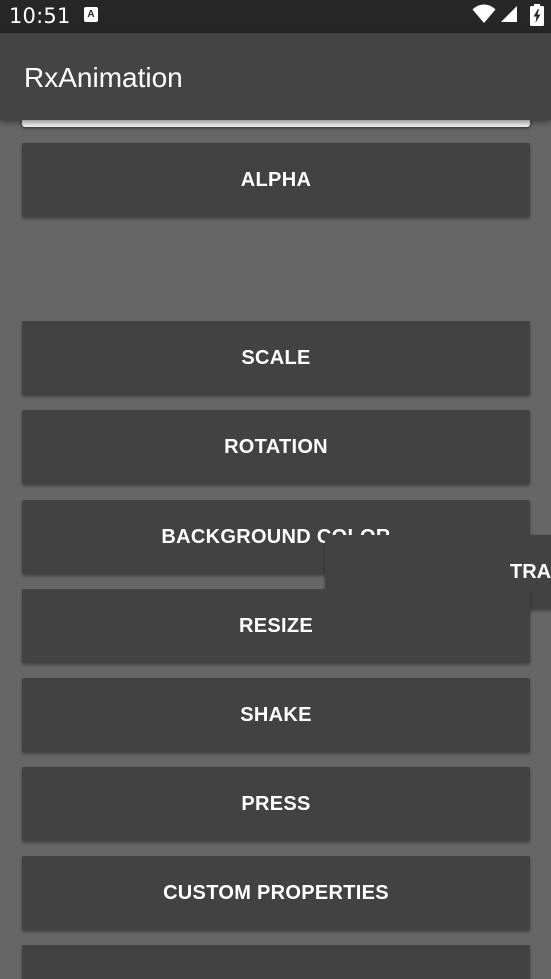 Image resolution: width=551 pixels, height=979 pixels. Describe the element at coordinates (40, 16) in the screenshot. I see `status-time: 10:51` at that location.